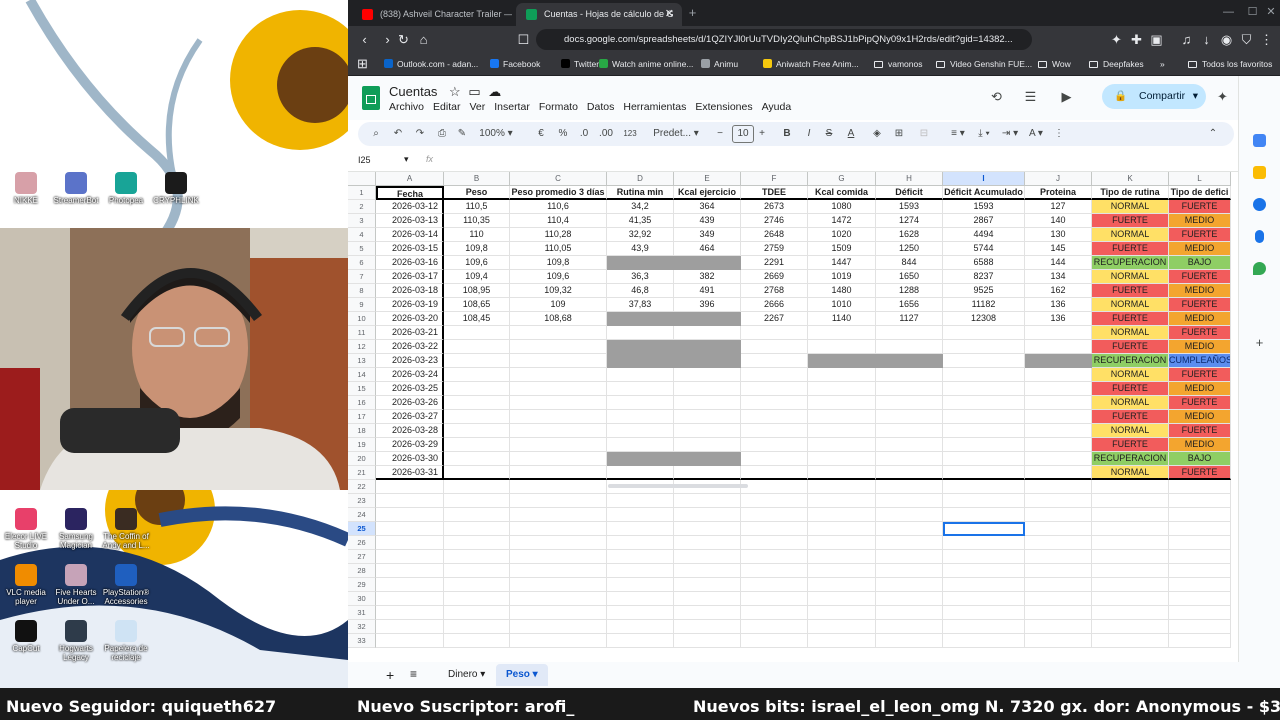 The height and width of the screenshot is (720, 1280). I want to click on percent-button: %, so click(563, 134).